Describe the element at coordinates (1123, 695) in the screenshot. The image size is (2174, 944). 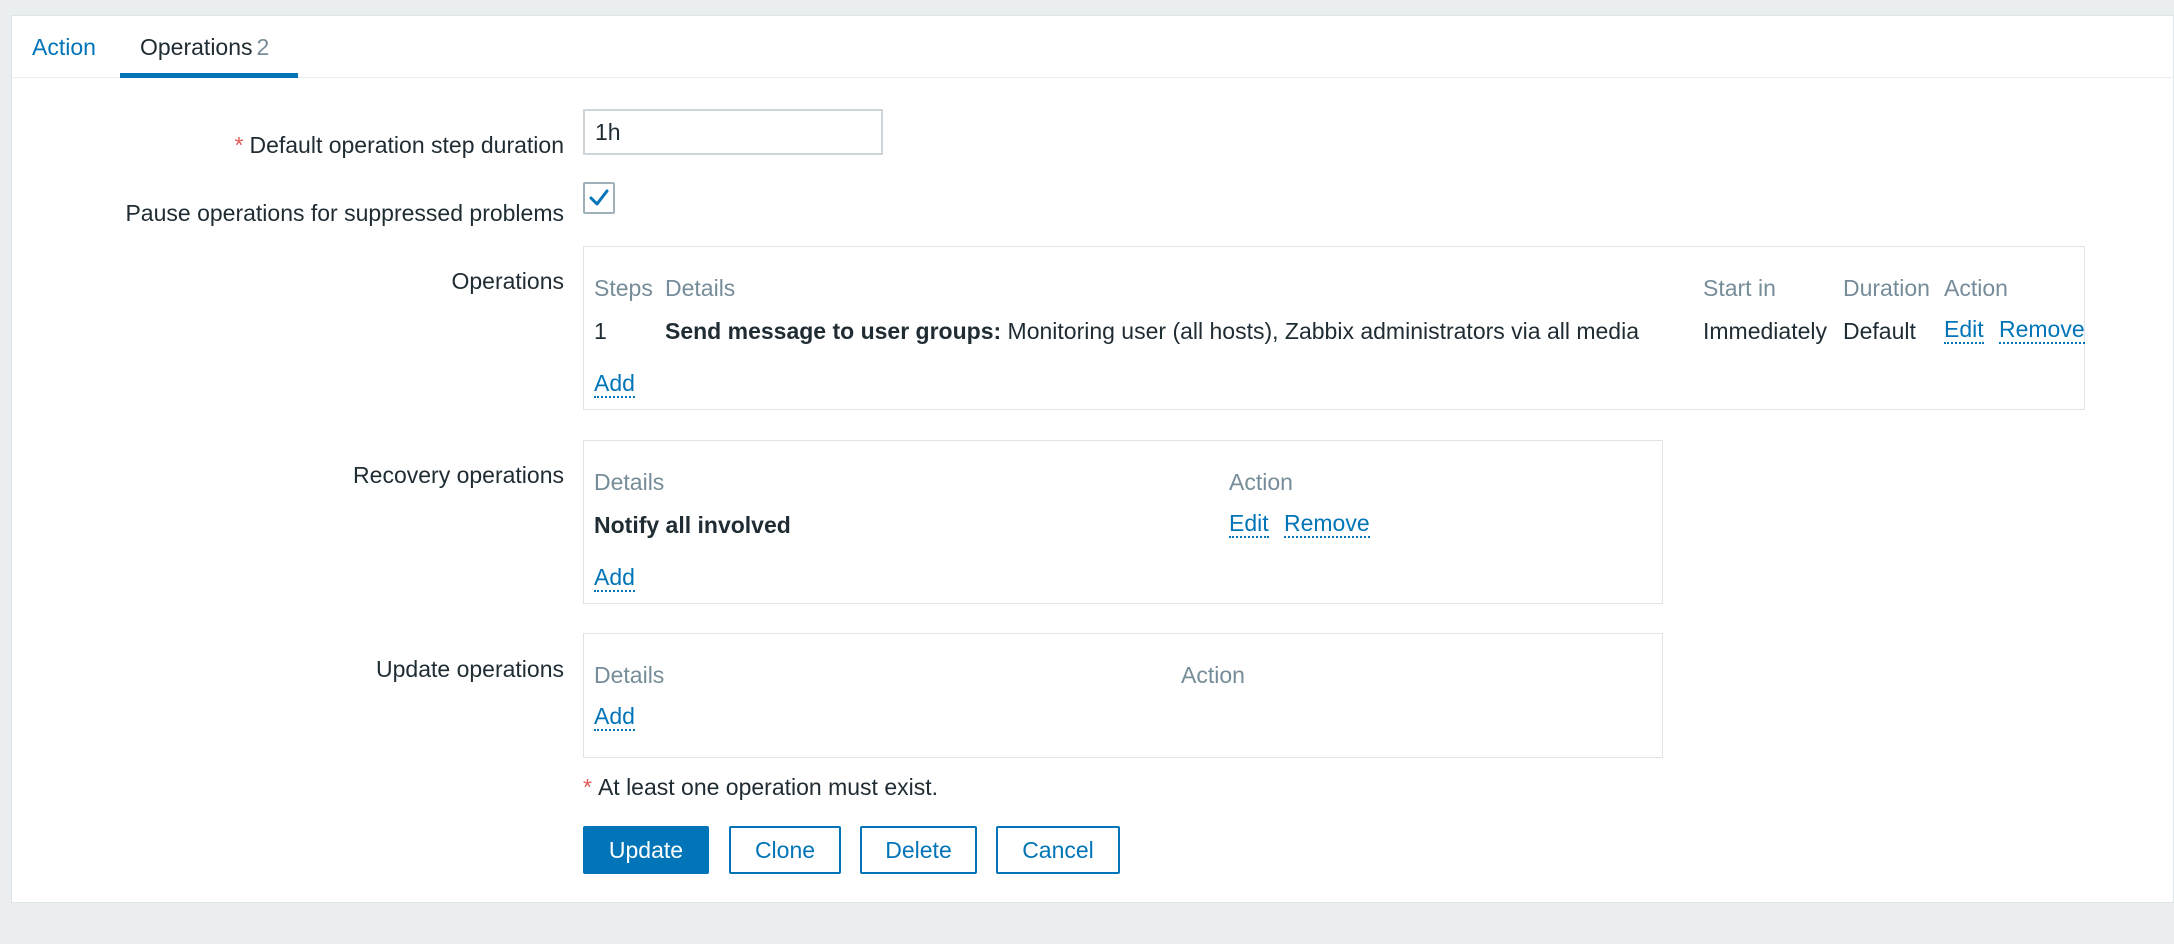
I see `update-operations-table: Details Action Add` at that location.